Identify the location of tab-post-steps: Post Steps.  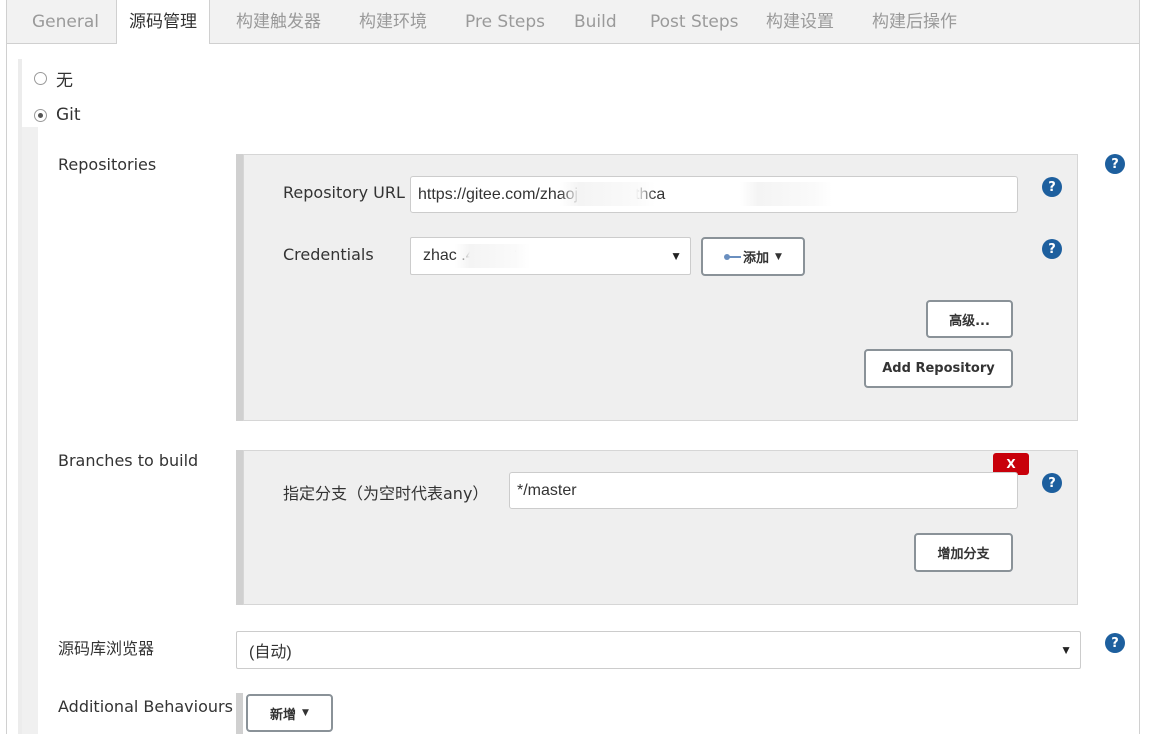
(694, 22).